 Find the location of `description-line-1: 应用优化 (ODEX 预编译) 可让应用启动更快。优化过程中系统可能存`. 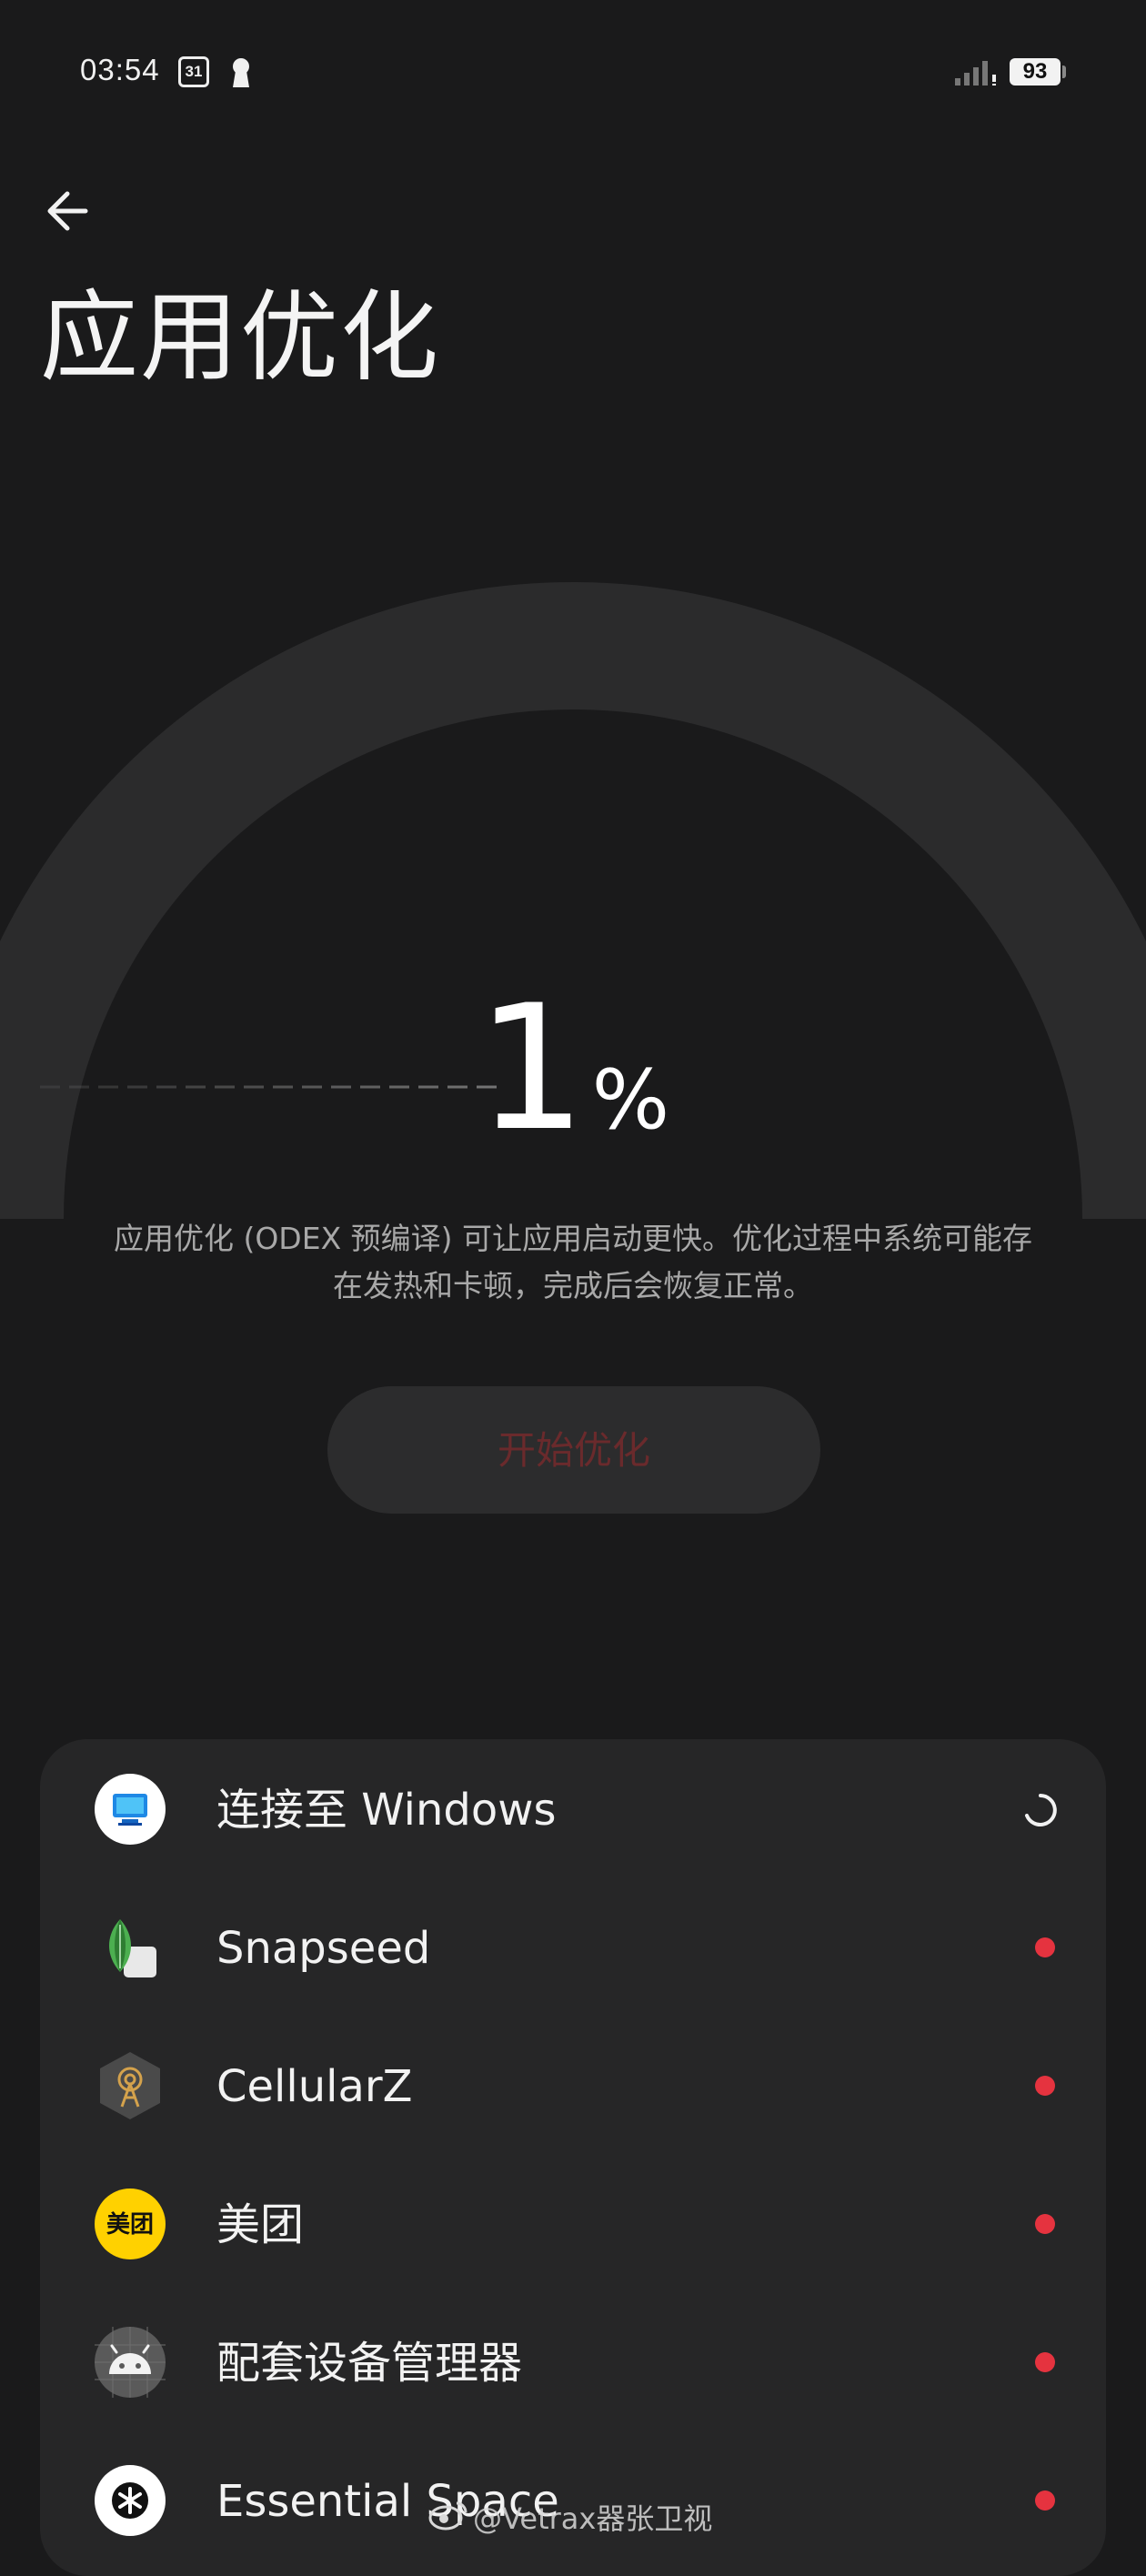

description-line-1: 应用优化 (ODEX 预编译) 可让应用启动更快。优化过程中系统可能存 is located at coordinates (573, 1238).